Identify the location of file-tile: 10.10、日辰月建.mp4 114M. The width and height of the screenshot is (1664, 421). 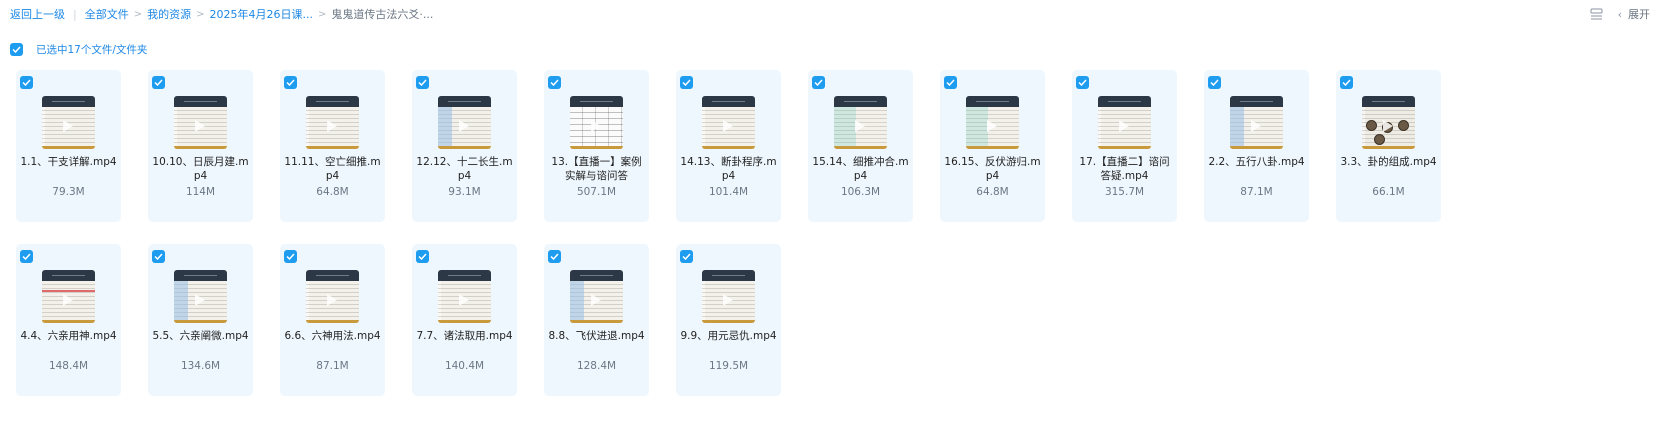
(200, 146).